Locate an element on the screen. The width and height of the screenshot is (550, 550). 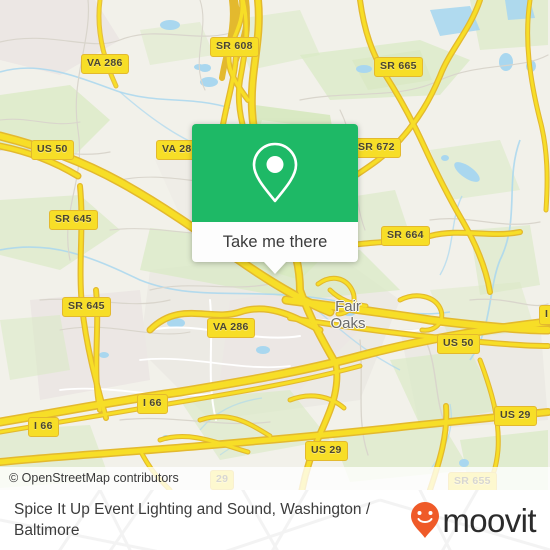
map-pin-icon is located at coordinates (275, 172).